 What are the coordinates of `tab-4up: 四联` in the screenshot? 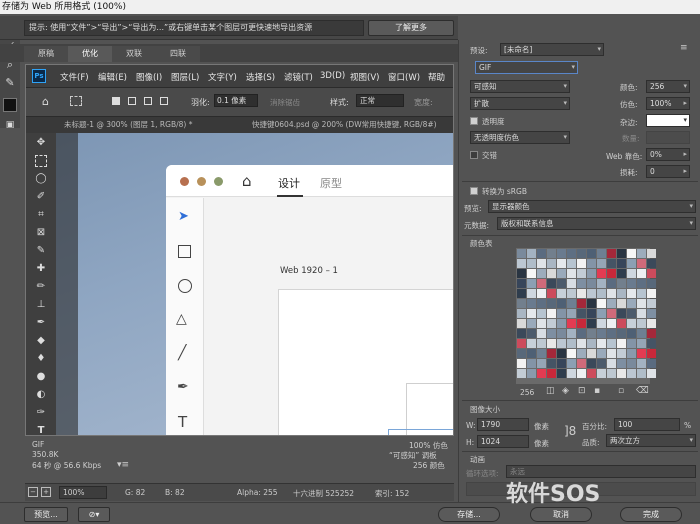 It's located at (178, 54).